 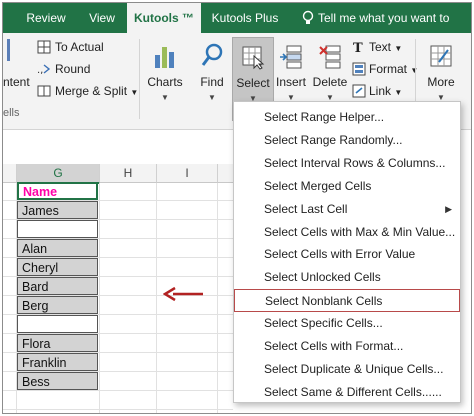 What do you see at coordinates (212, 54) in the screenshot?
I see `magnifier-icon` at bounding box center [212, 54].